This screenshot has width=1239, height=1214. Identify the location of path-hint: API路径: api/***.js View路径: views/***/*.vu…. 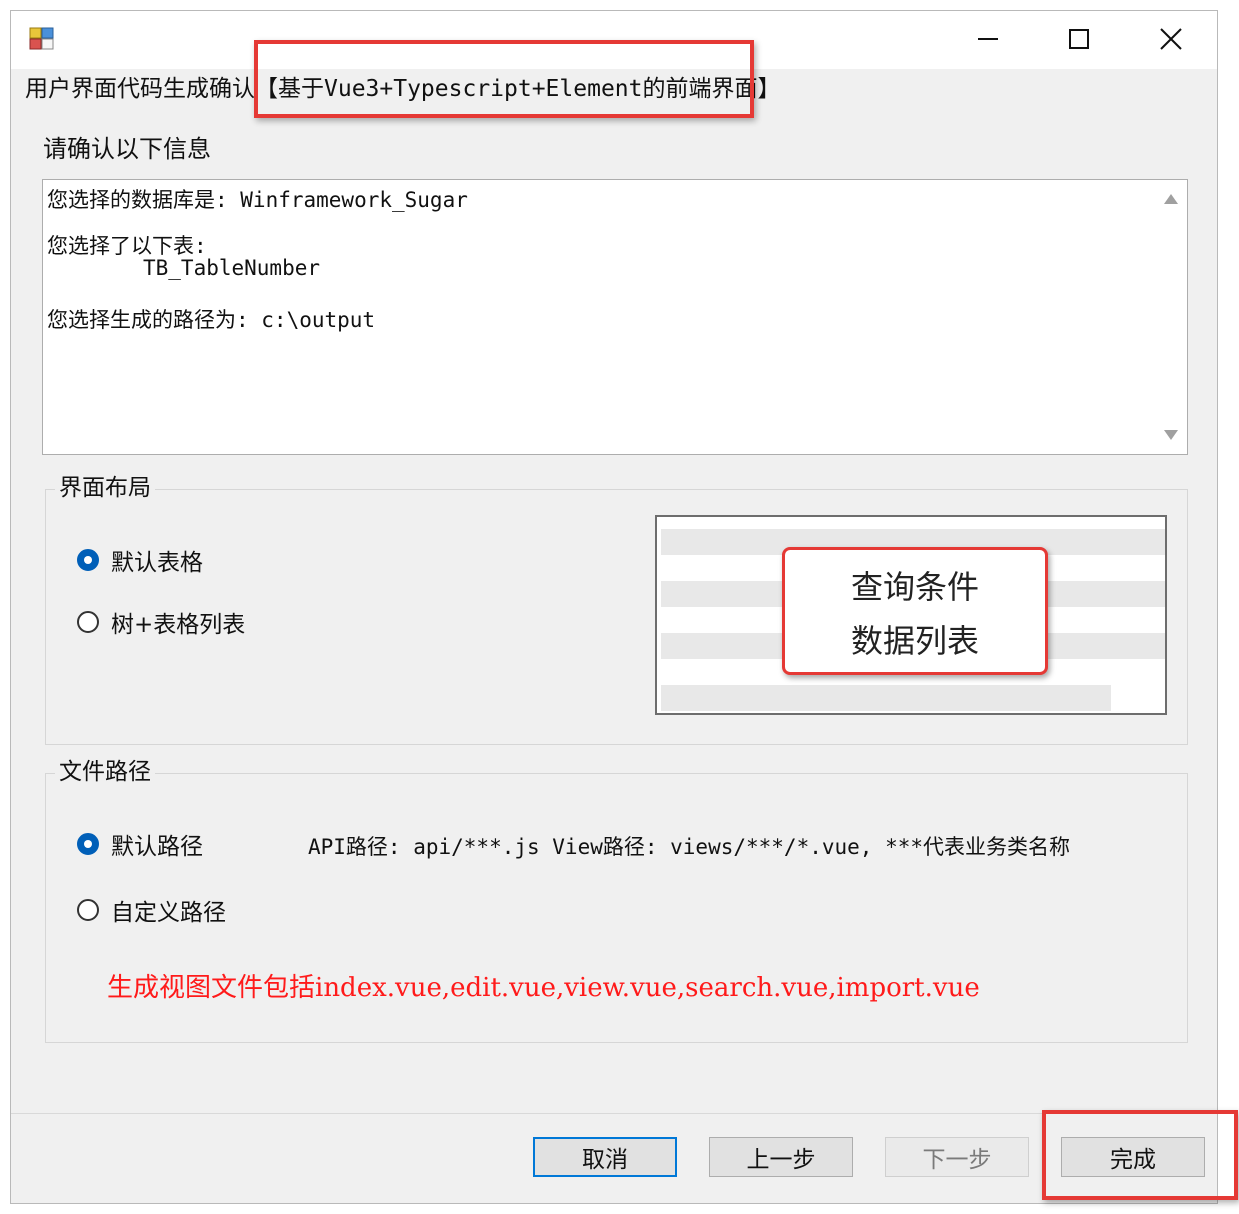
(689, 847).